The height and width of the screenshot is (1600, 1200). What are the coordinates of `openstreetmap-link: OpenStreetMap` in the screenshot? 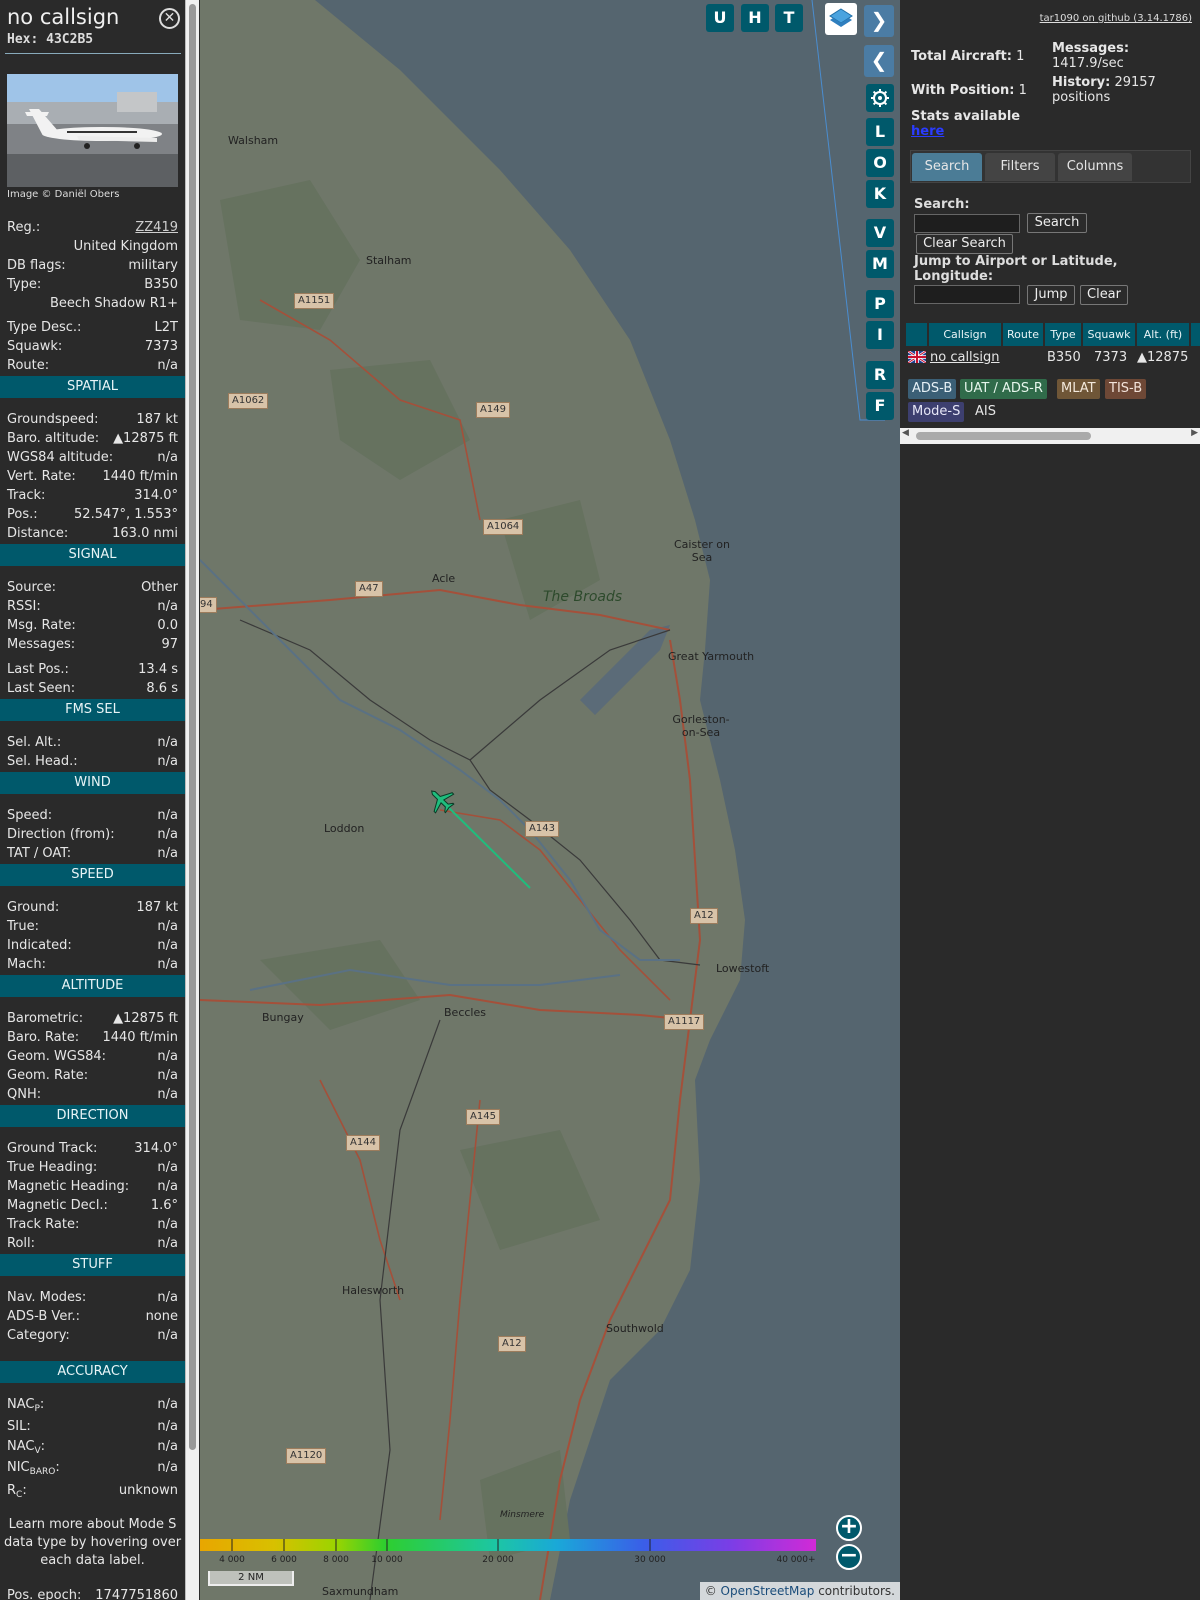 It's located at (768, 1591).